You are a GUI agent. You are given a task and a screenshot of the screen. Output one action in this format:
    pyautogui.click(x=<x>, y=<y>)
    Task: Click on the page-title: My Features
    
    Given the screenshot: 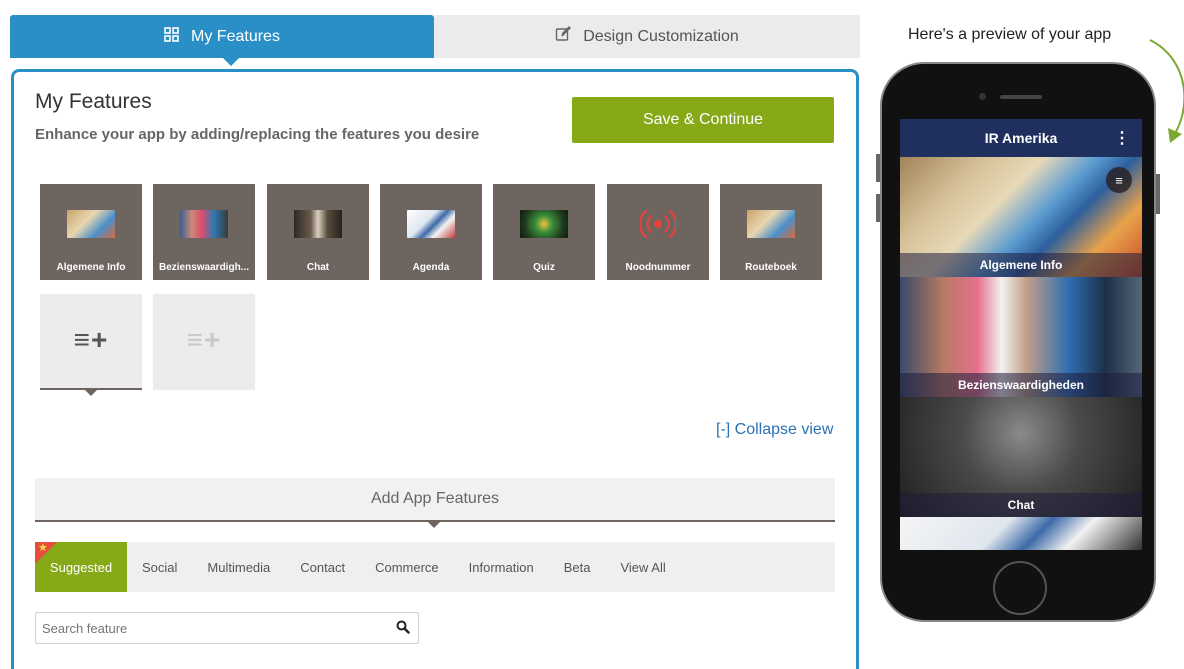 What is the action you would take?
    pyautogui.click(x=93, y=101)
    